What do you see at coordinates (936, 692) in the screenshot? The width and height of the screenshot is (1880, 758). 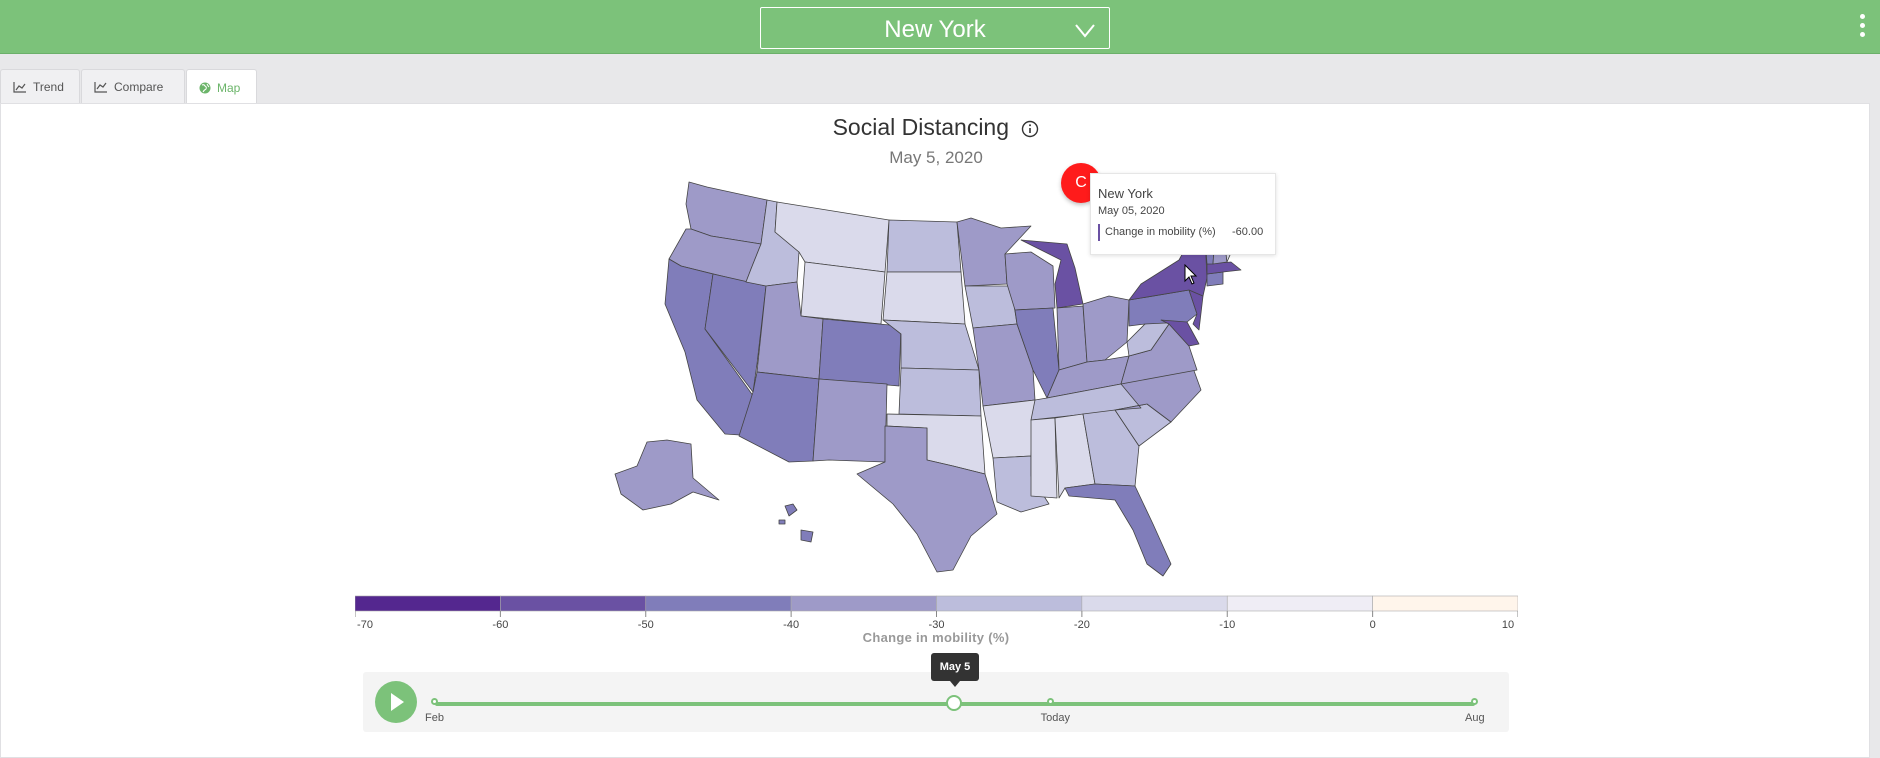 I see `timeline-player: Feb Today Aug May 5` at bounding box center [936, 692].